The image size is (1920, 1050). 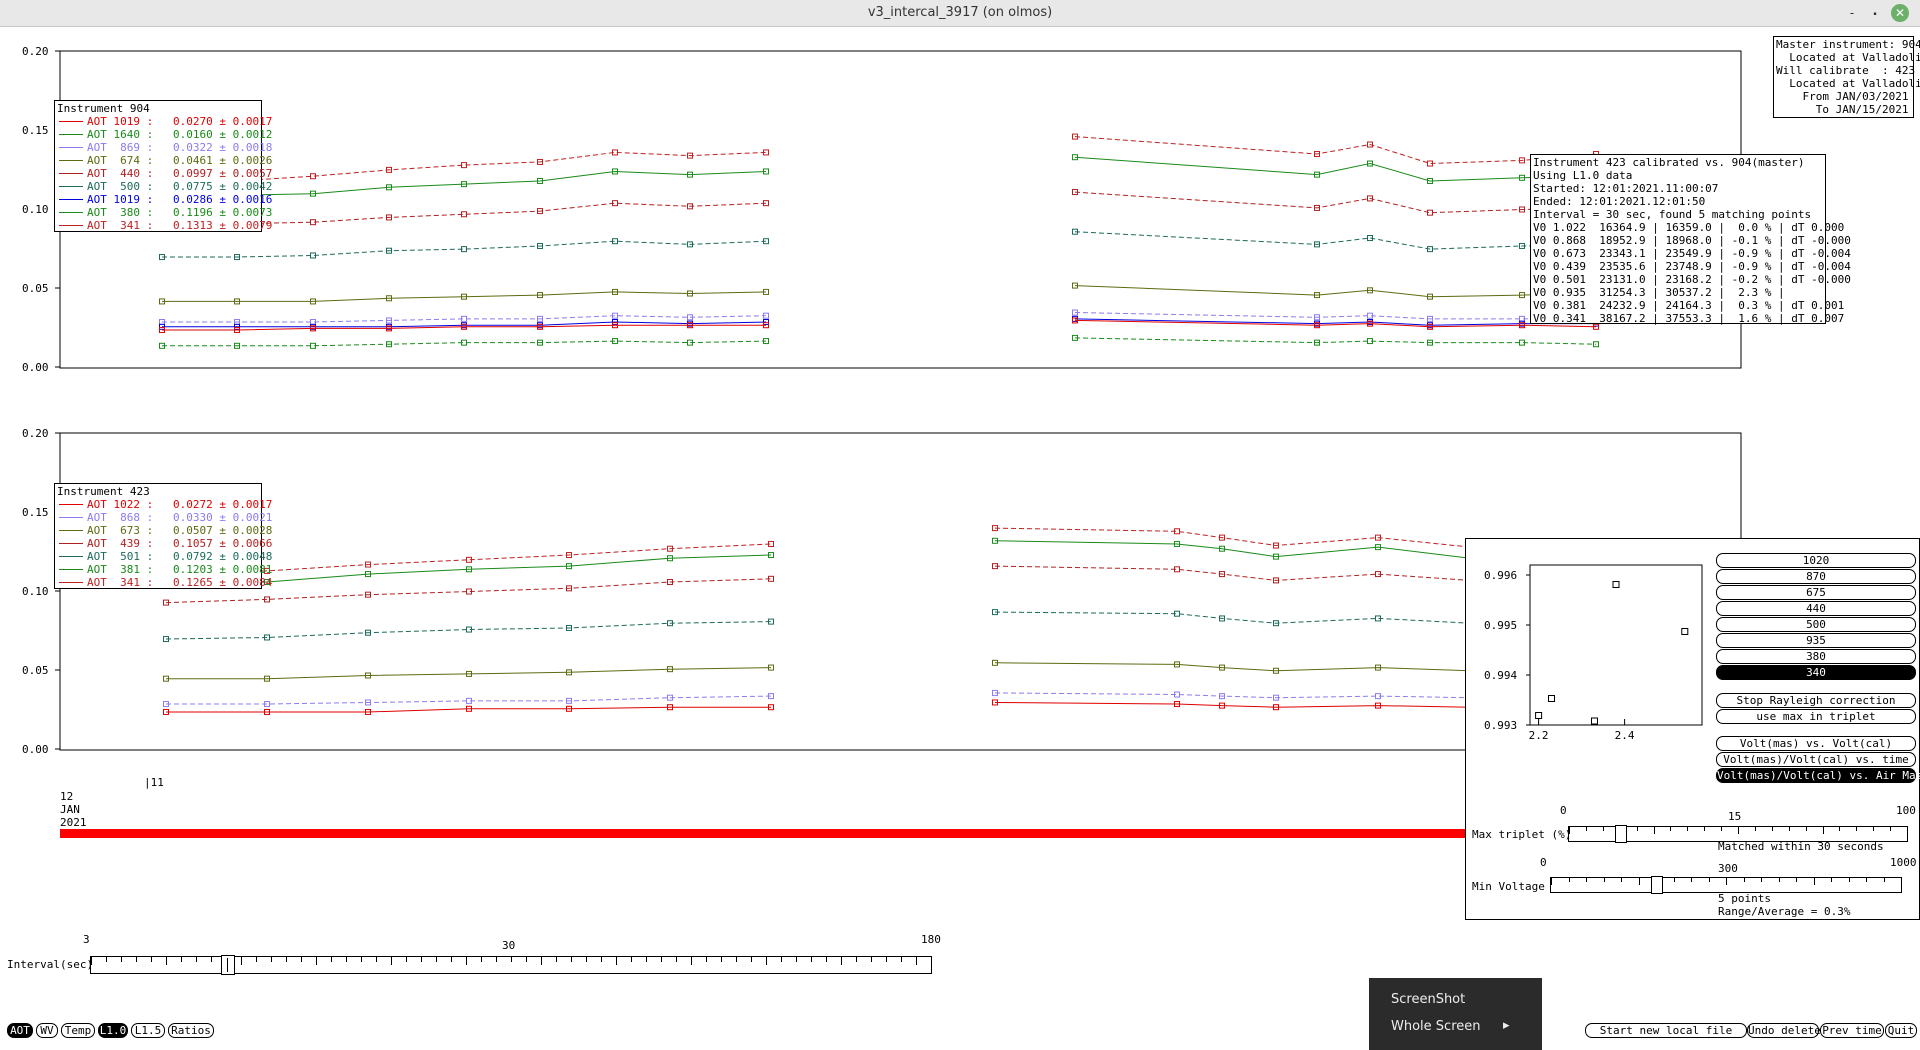 I want to click on wavelength-button-380: 380, so click(x=1816, y=656).